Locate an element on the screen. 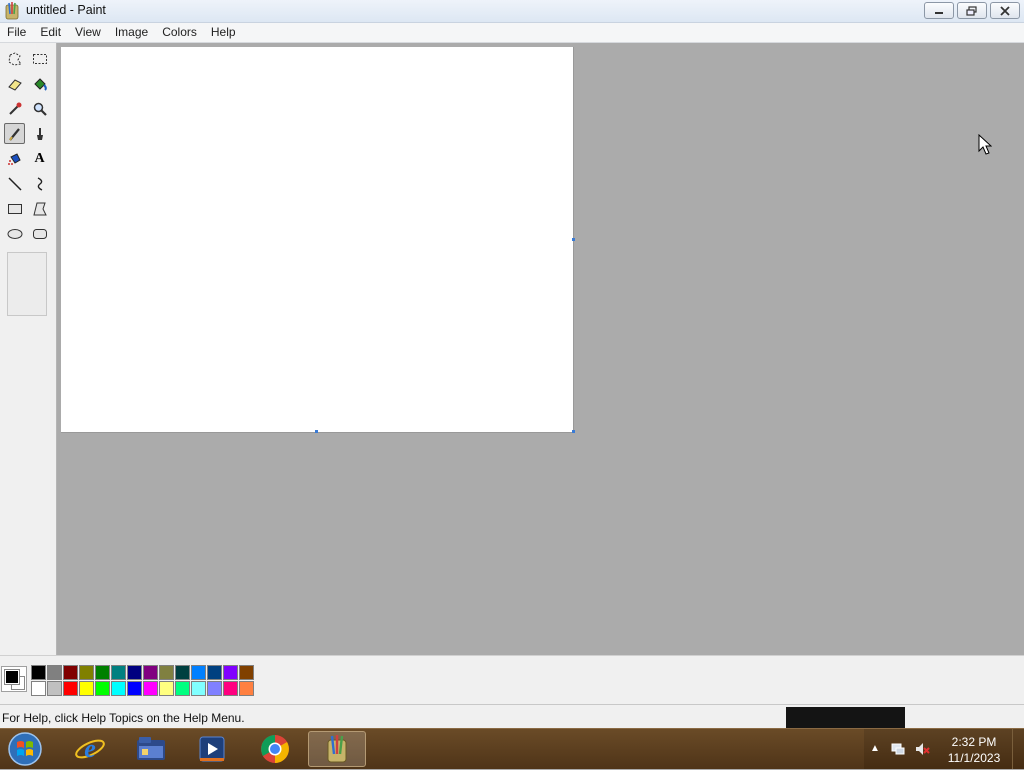  pencil-icon is located at coordinates (14, 134).